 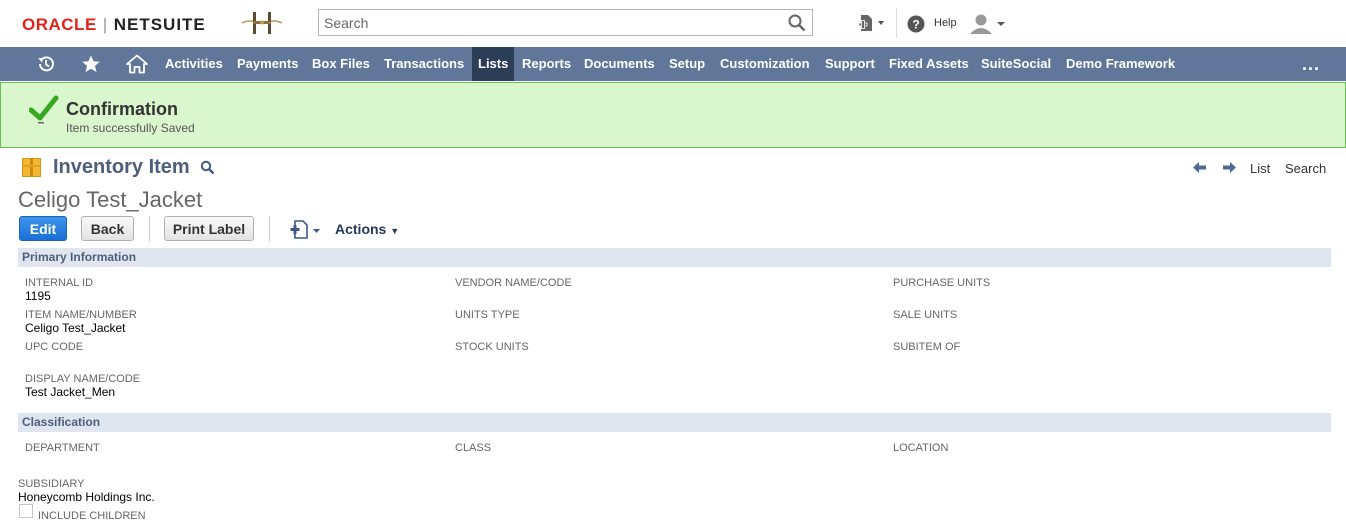 I want to click on nav-activities: Activities, so click(x=194, y=64).